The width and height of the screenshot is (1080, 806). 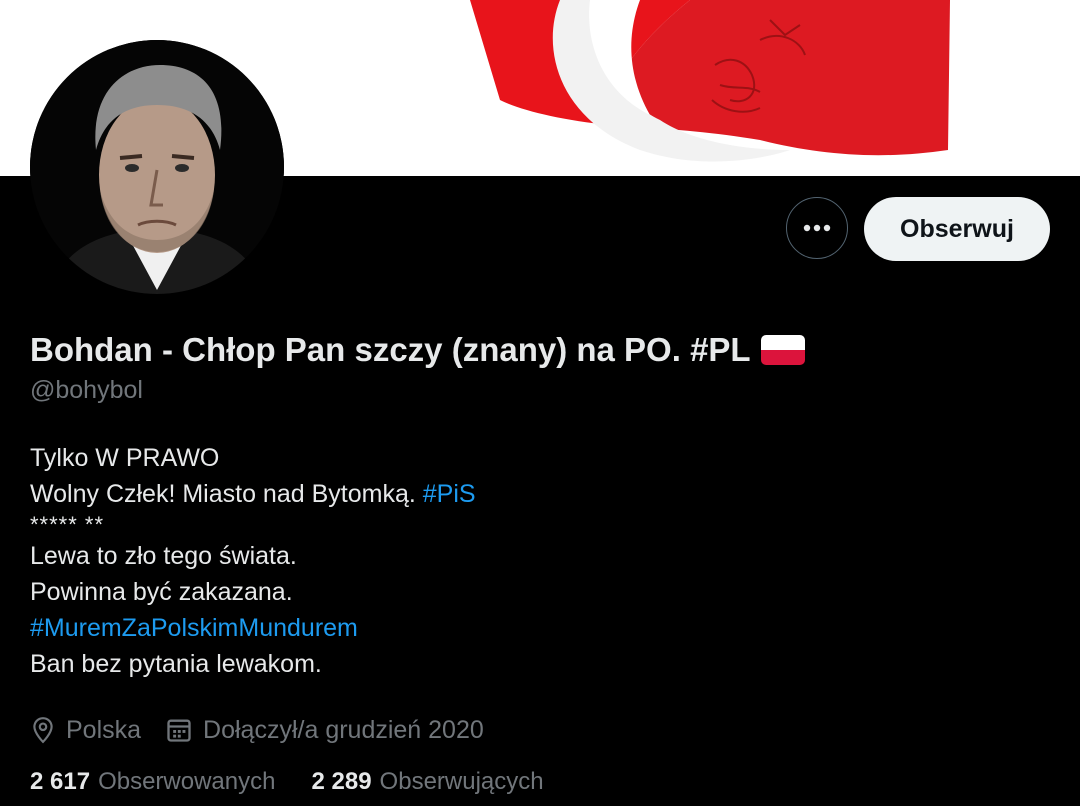 What do you see at coordinates (449, 494) in the screenshot?
I see `hashtag-link: #PiS` at bounding box center [449, 494].